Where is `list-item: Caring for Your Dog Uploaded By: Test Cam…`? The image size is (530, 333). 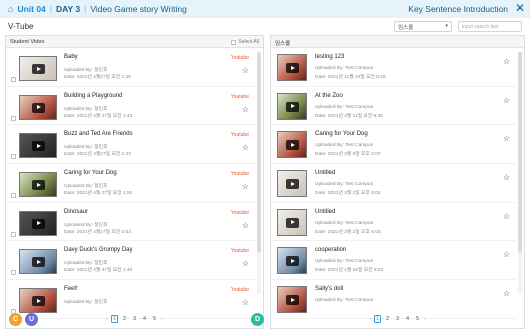
list-item: Caring for Your Dog Uploaded By: Test Cam… is located at coordinates (393, 145).